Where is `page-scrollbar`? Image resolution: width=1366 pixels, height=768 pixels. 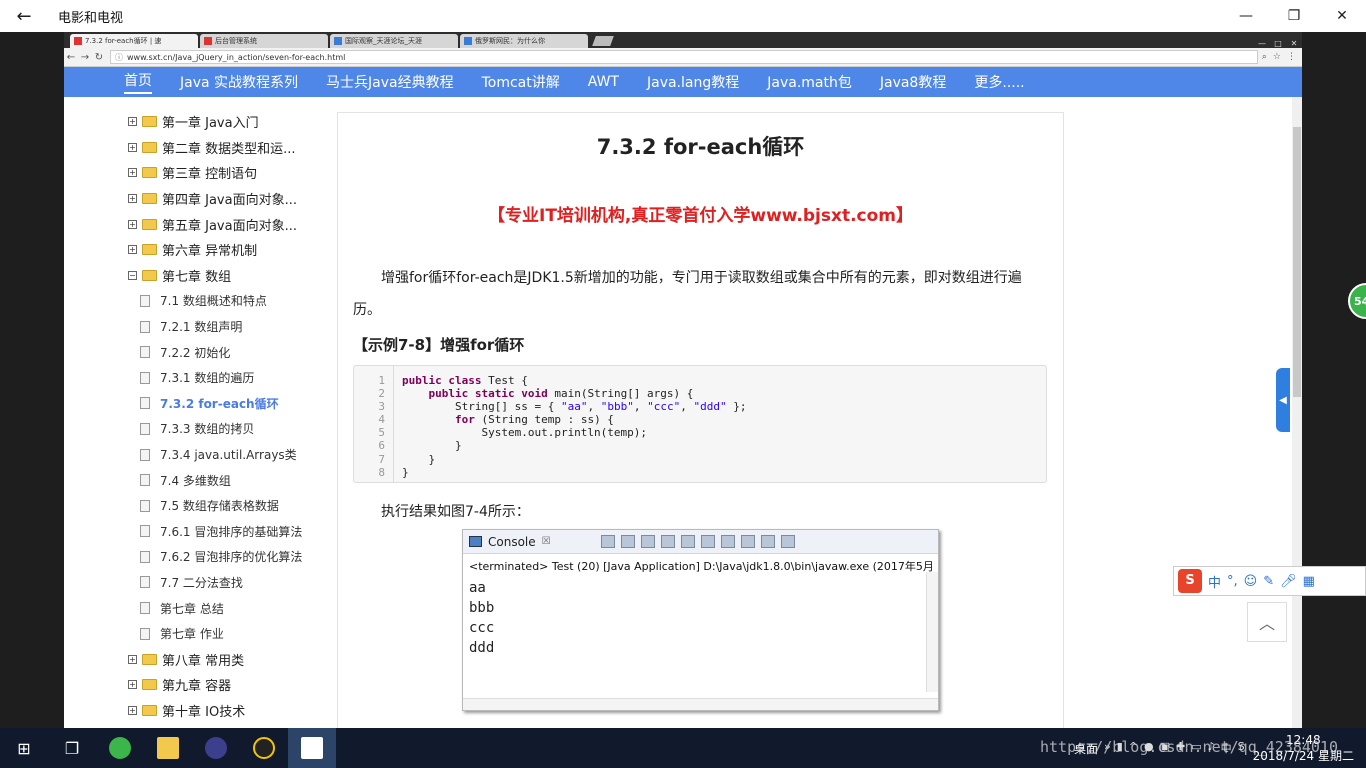 page-scrollbar is located at coordinates (1297, 412).